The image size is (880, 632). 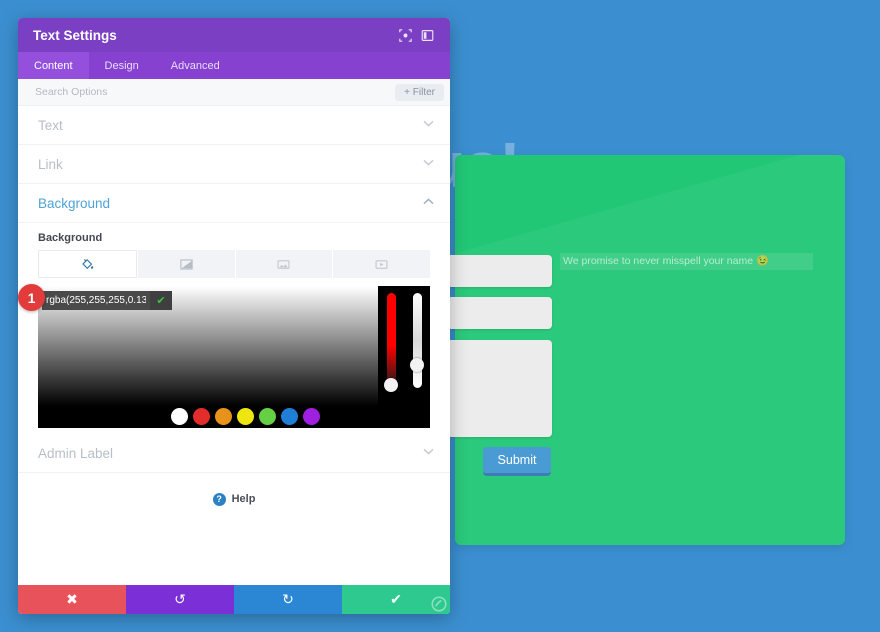 What do you see at coordinates (161, 300) in the screenshot?
I see `color-confirm-button: ✔` at bounding box center [161, 300].